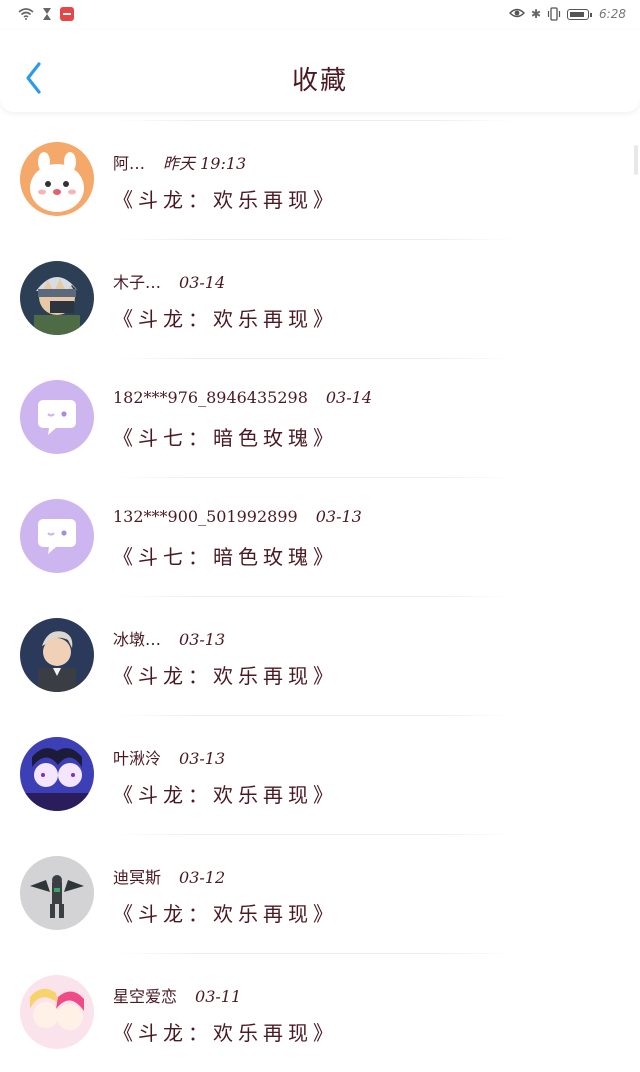  What do you see at coordinates (320, 417) in the screenshot?
I see `list-item: 182***976_8946435298 03-14 《斗七：暗色玫瑰》` at bounding box center [320, 417].